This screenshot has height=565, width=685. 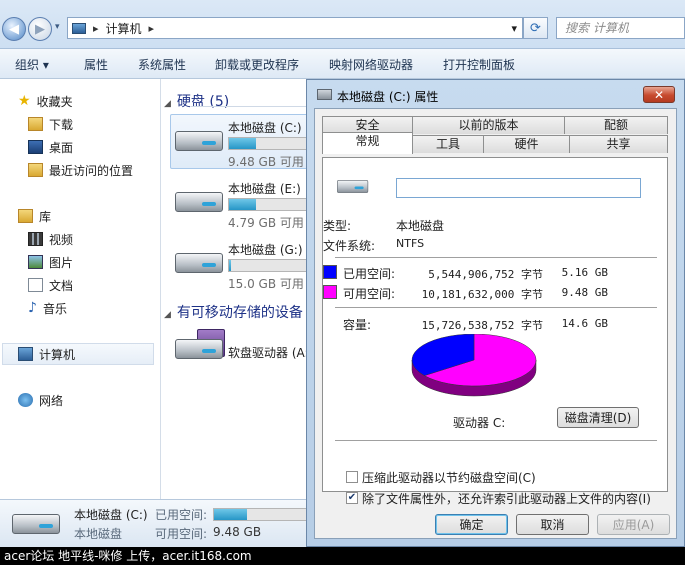 What do you see at coordinates (266, 223) in the screenshot?
I see `drive-e-free: 4.79 GB 可用` at bounding box center [266, 223].